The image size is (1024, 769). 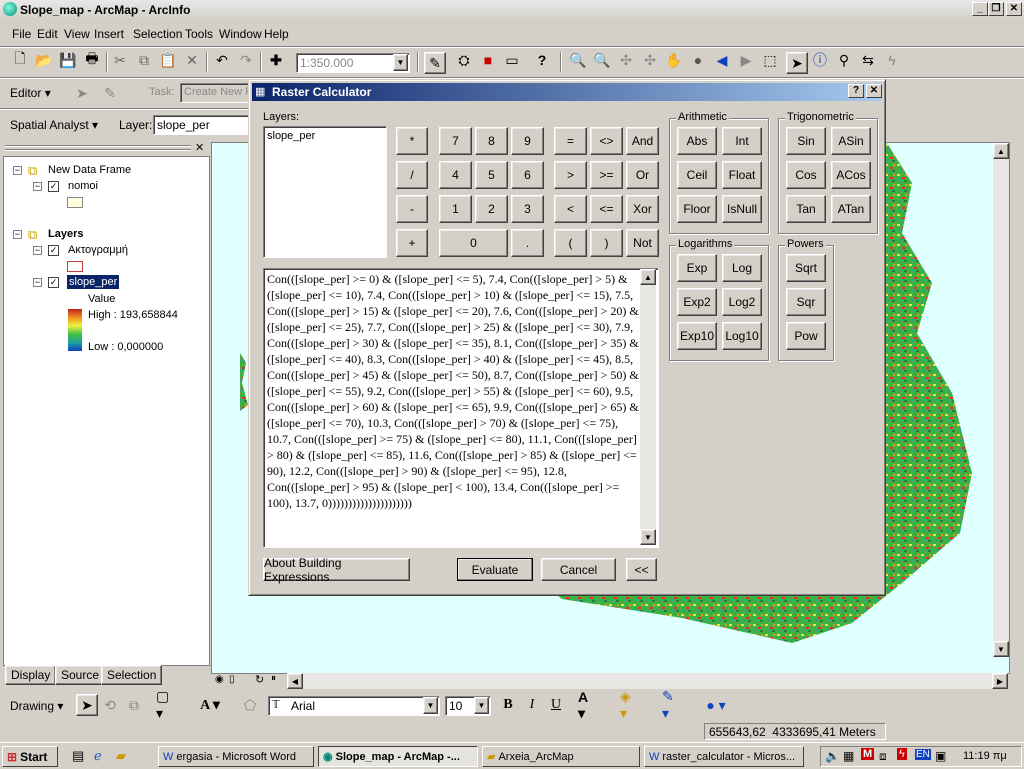 What do you see at coordinates (1001, 151) in the screenshot?
I see `scroll-up-arrow-icon: ▲` at bounding box center [1001, 151].